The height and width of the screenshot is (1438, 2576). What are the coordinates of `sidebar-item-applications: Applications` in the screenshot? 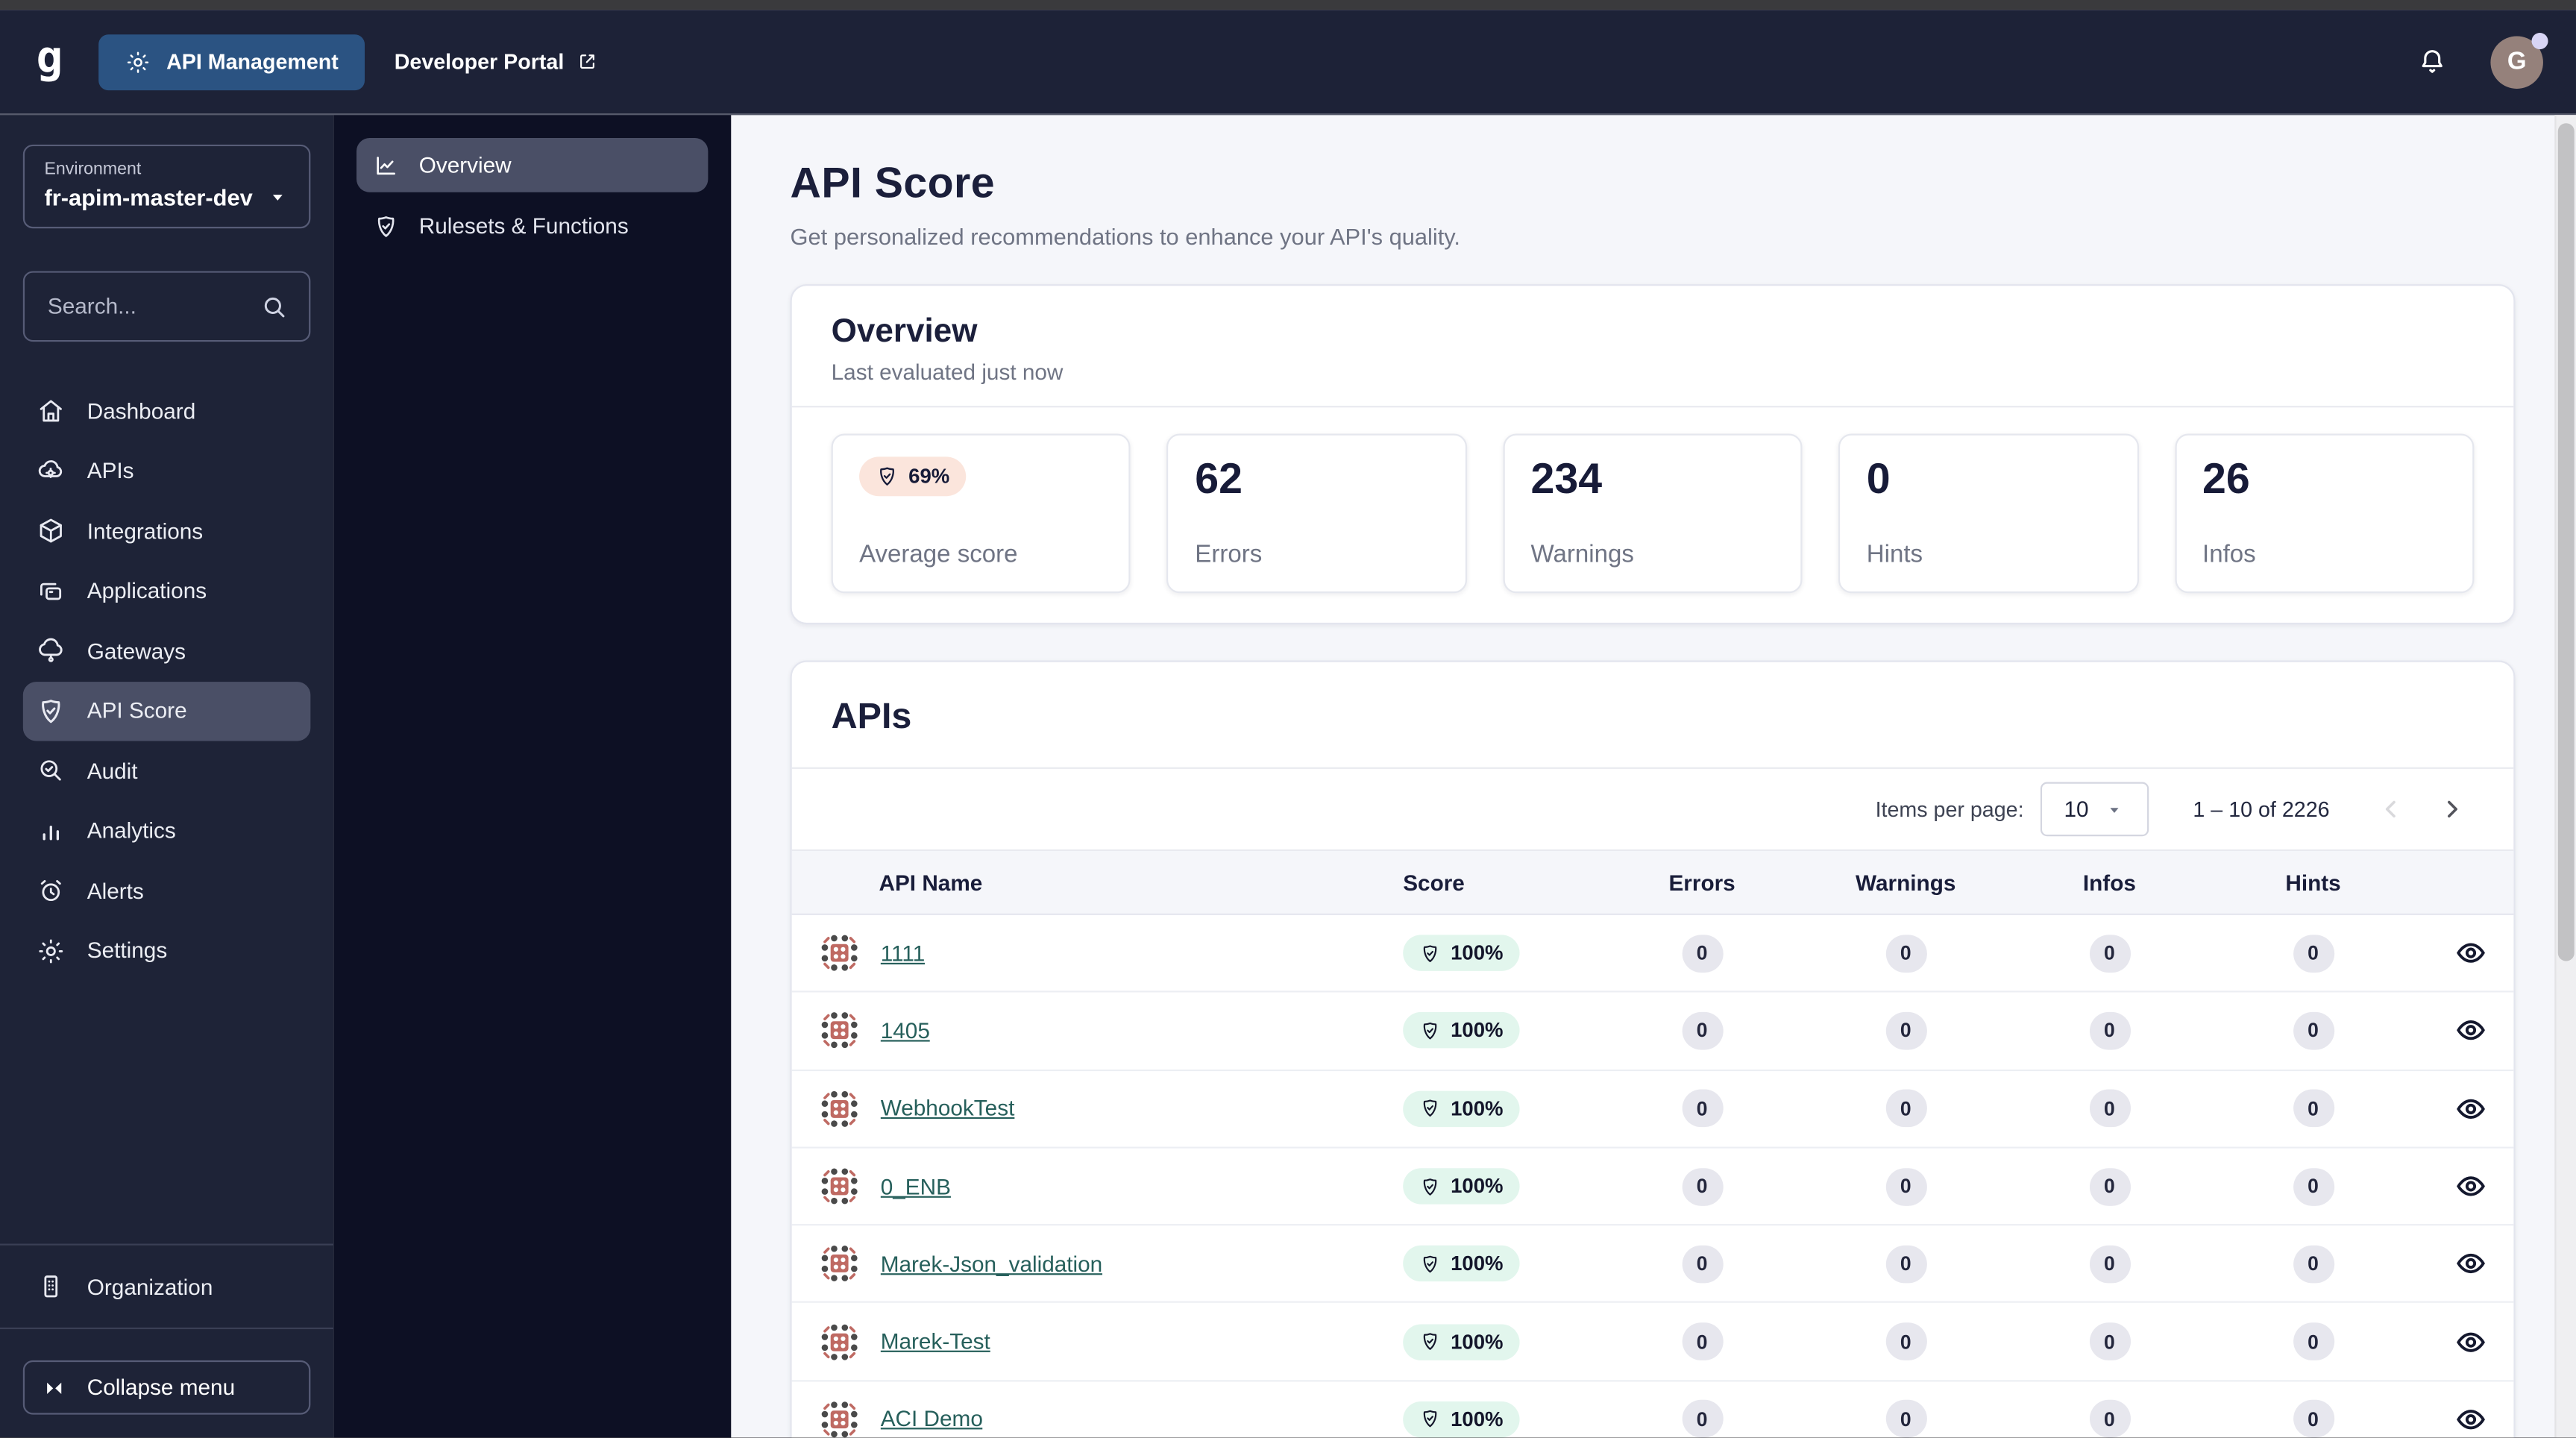 It's located at (167, 591).